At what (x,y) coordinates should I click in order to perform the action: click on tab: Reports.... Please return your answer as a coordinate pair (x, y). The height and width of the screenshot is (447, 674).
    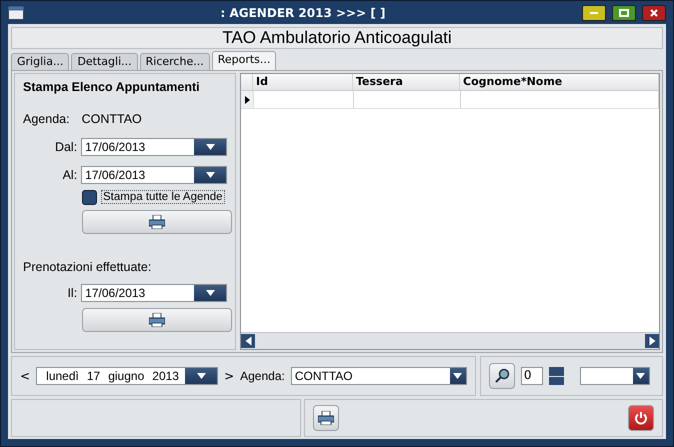
    Looking at the image, I should click on (244, 60).